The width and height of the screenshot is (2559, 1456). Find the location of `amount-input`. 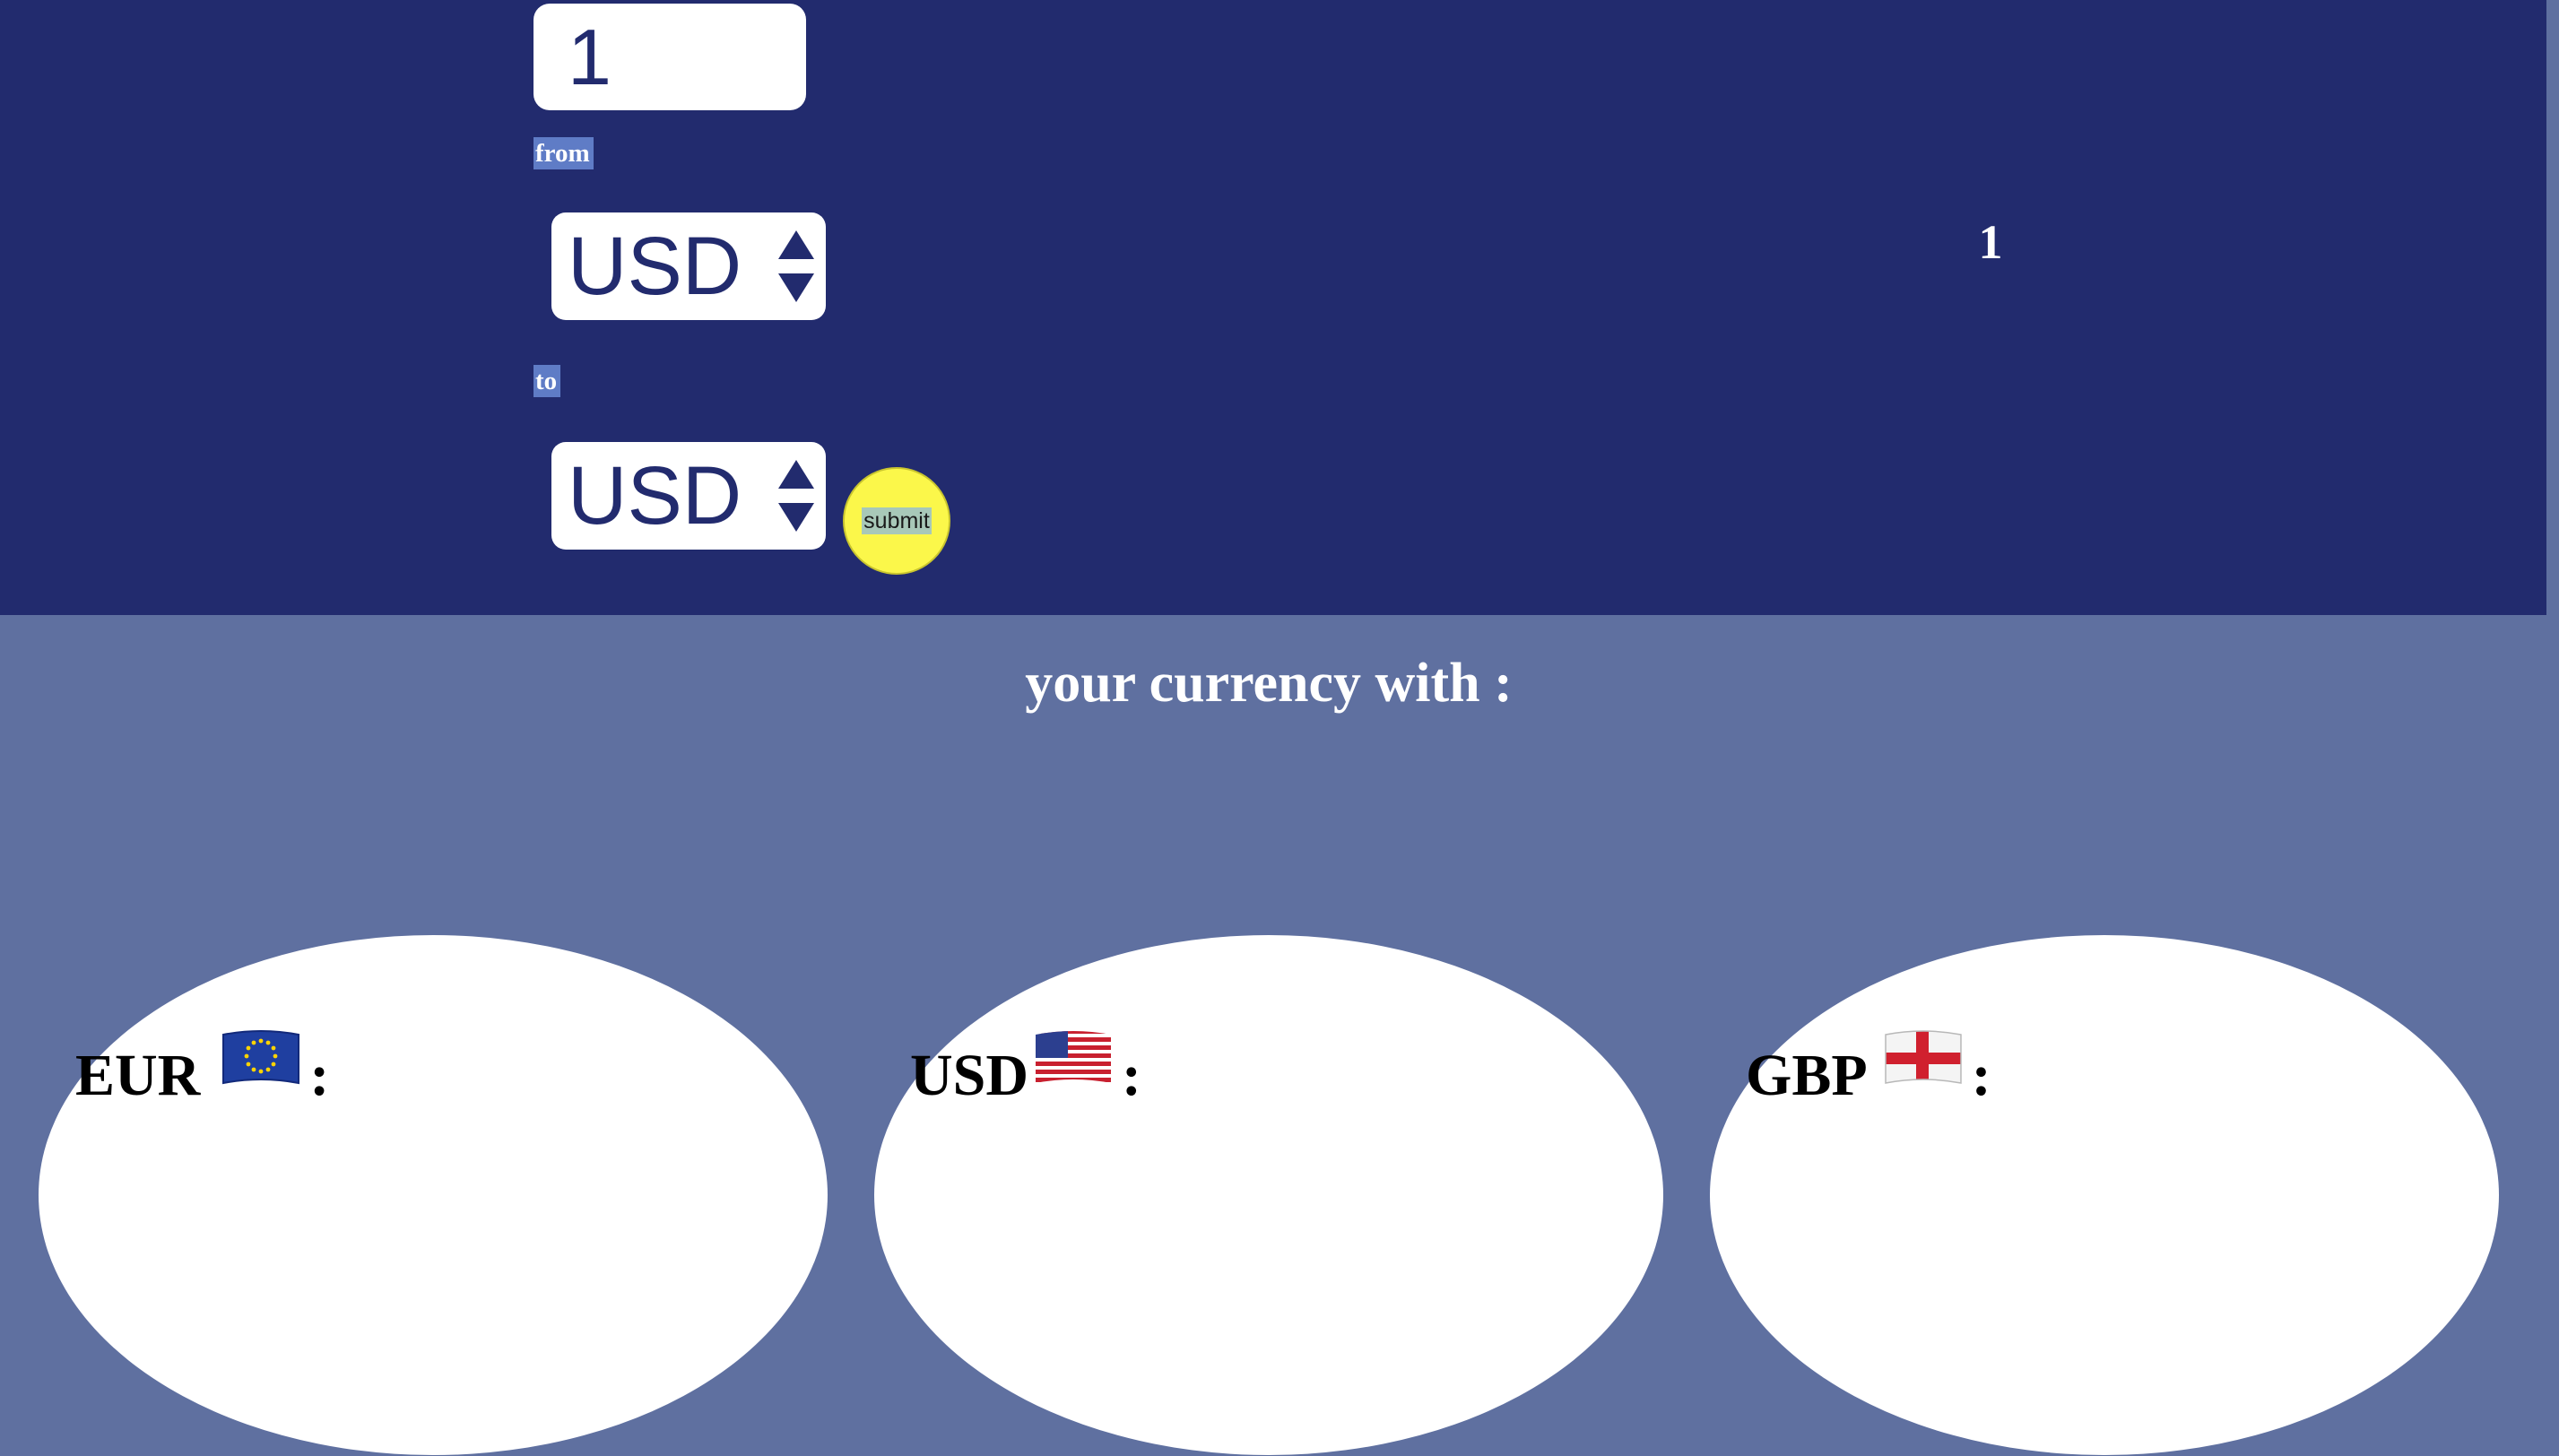

amount-input is located at coordinates (669, 57).